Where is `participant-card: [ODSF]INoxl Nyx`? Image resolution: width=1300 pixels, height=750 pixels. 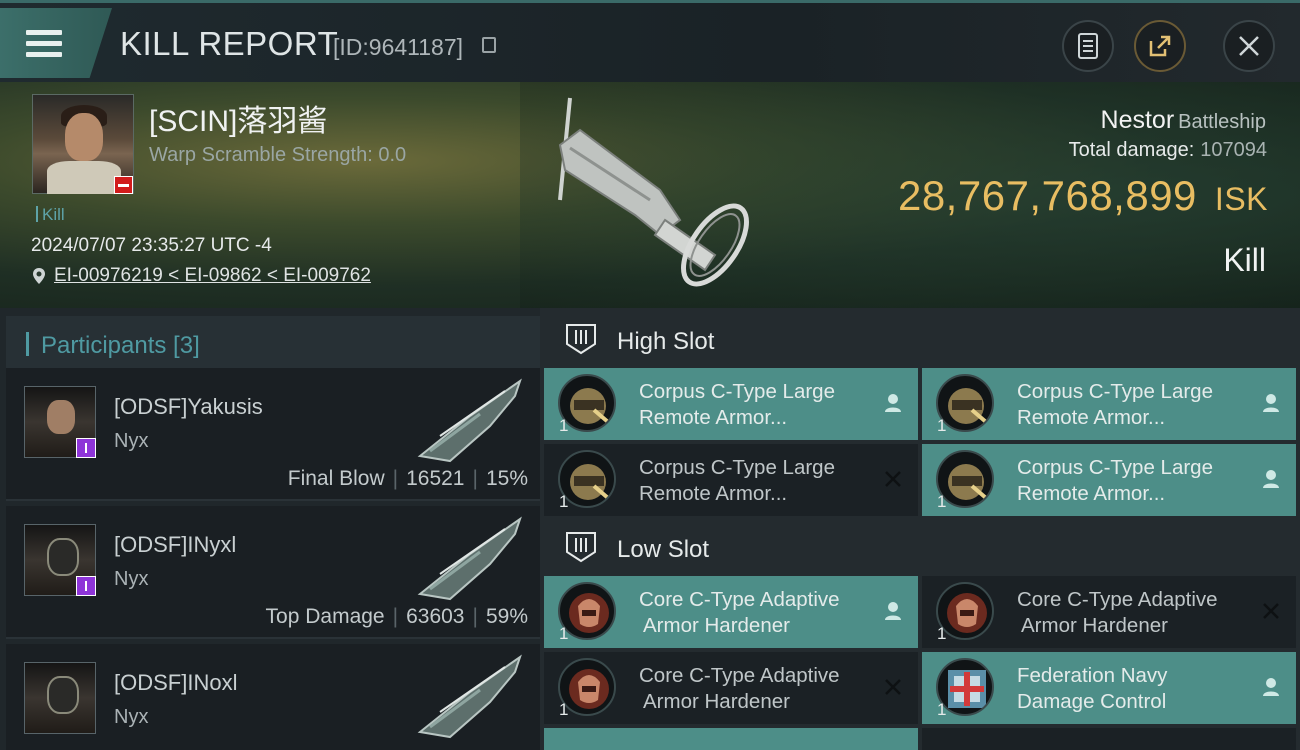
participant-card: [ODSF]INoxl Nyx is located at coordinates (273, 697).